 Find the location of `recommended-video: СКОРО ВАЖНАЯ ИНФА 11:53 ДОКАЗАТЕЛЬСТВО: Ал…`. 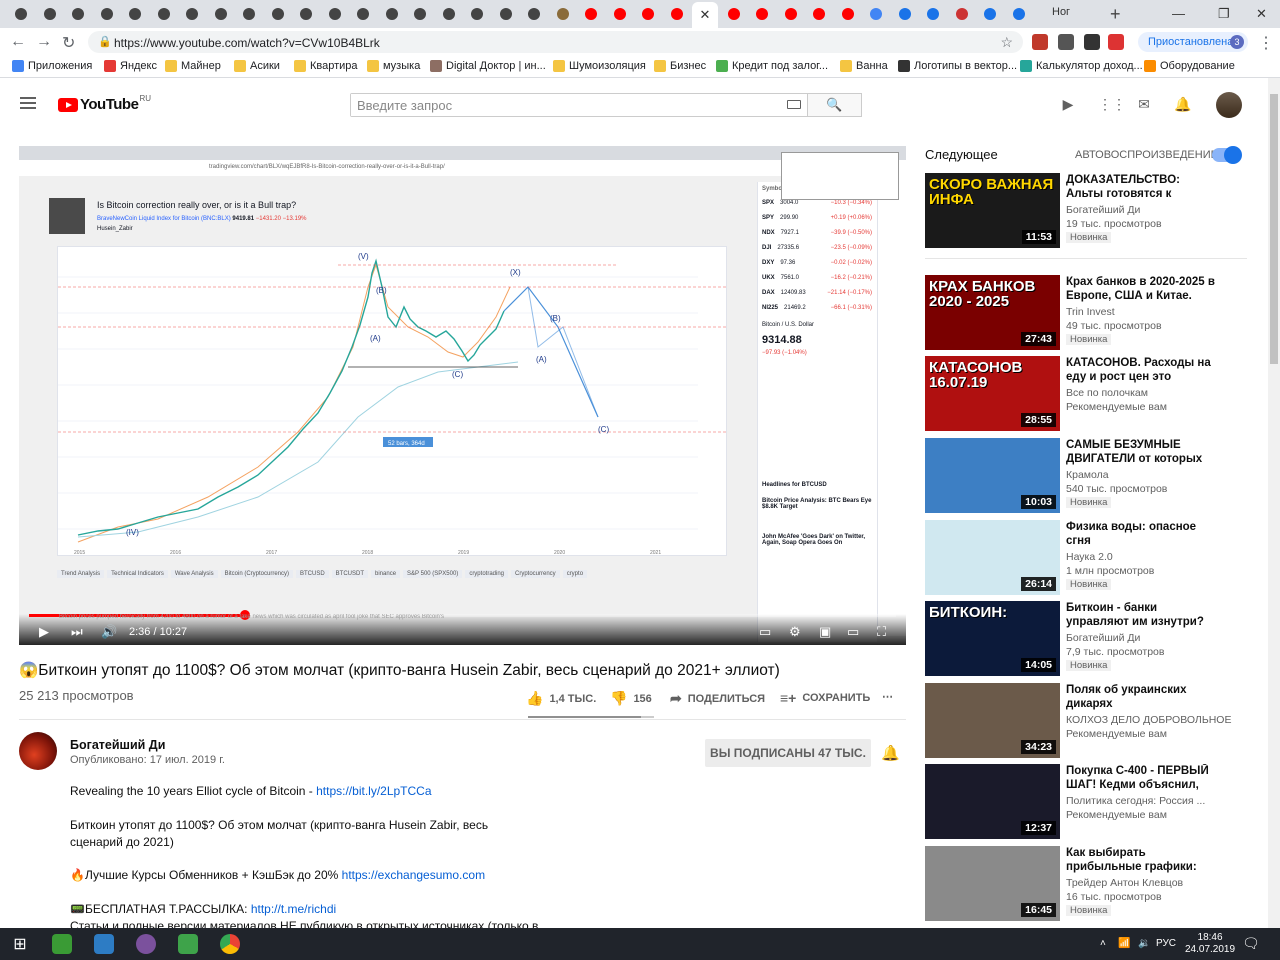

recommended-video: СКОРО ВАЖНАЯ ИНФА 11:53 ДОКАЗАТЕЛЬСТВО: Ал… is located at coordinates (1090, 211).